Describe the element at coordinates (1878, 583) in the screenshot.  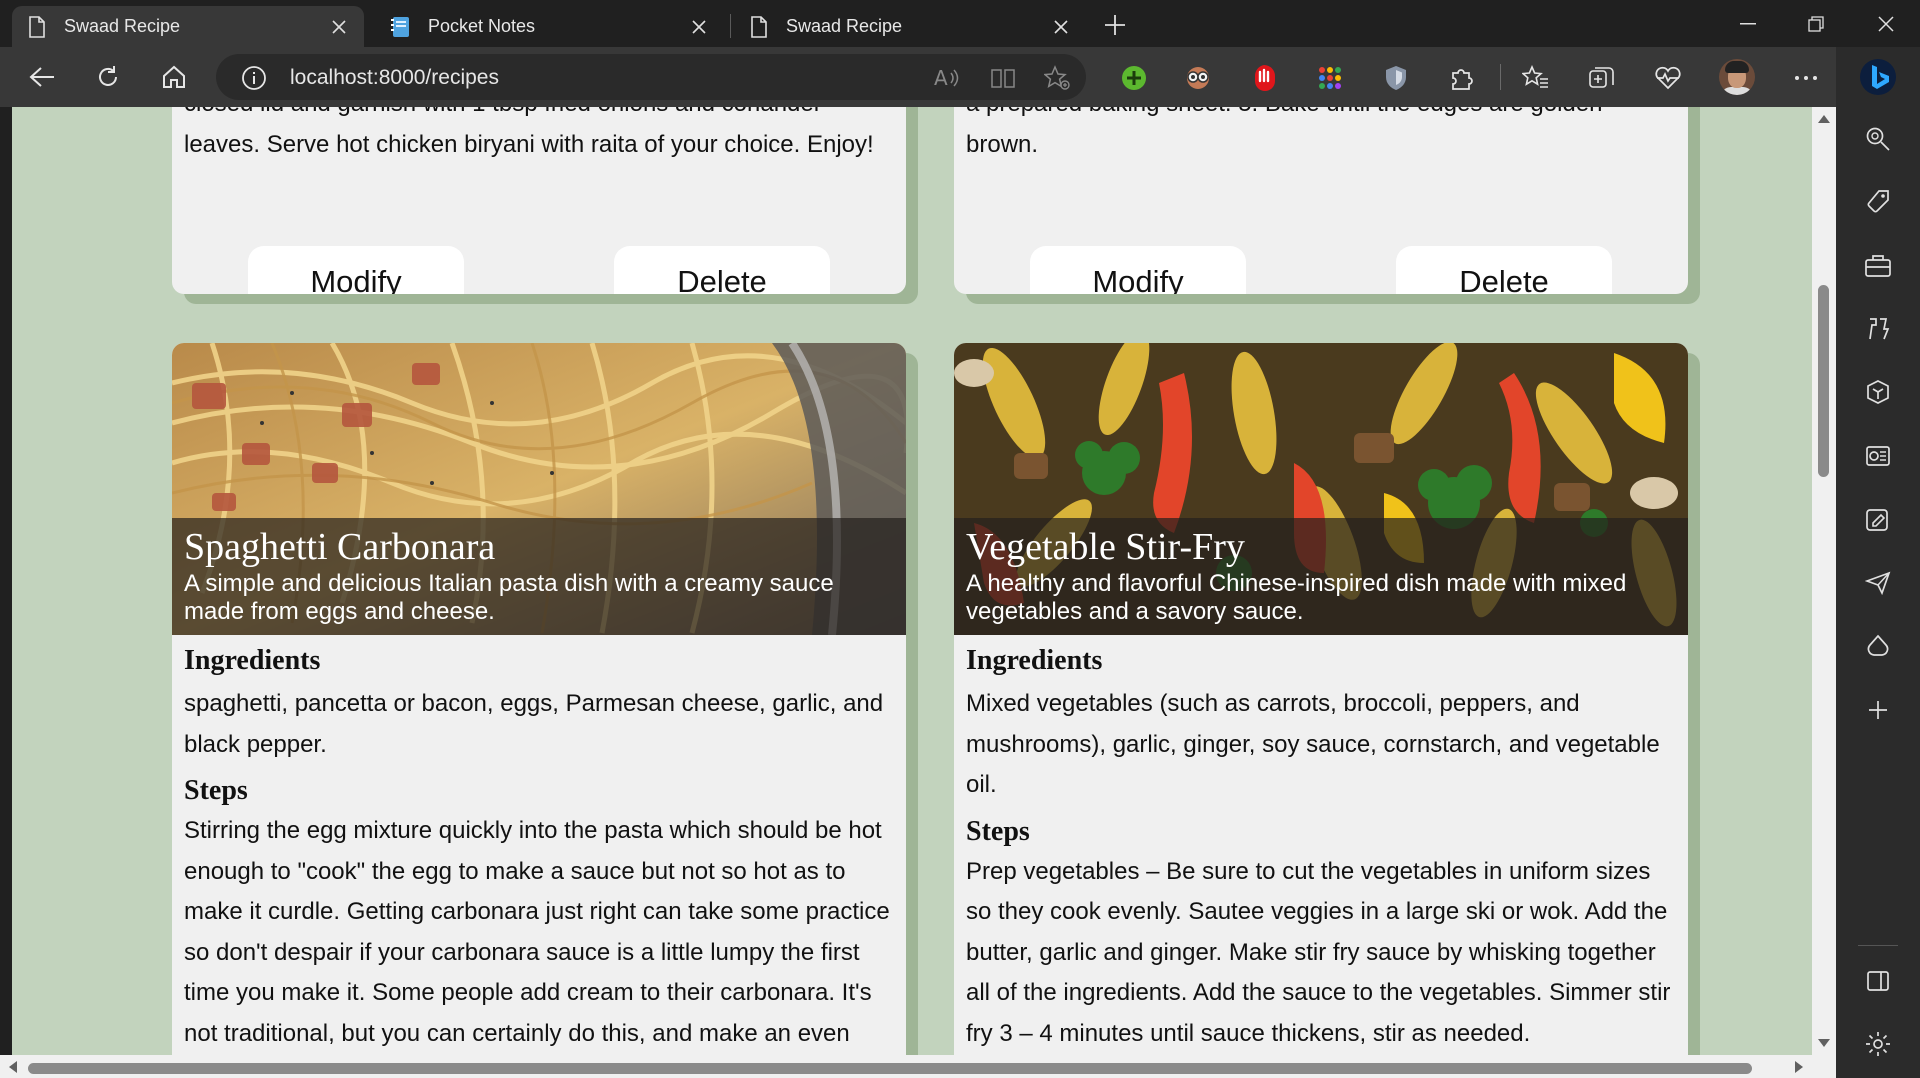
I see `sidebar-send-icon` at that location.